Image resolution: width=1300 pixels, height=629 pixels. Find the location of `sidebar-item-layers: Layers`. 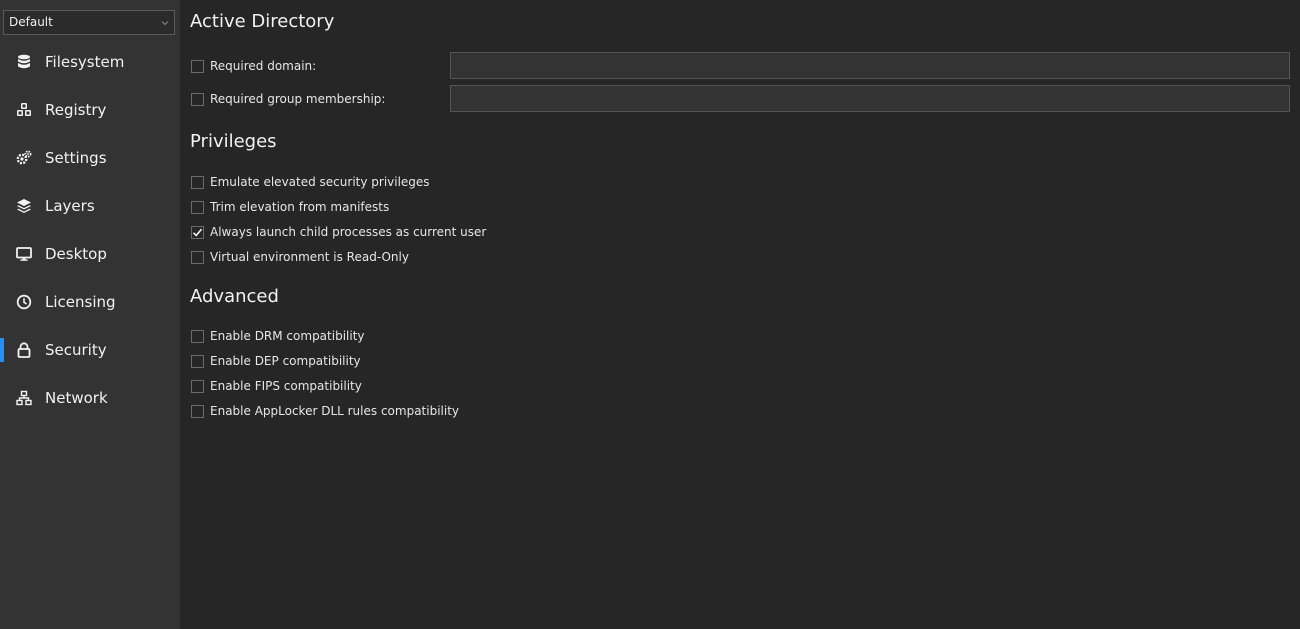

sidebar-item-layers: Layers is located at coordinates (90, 206).